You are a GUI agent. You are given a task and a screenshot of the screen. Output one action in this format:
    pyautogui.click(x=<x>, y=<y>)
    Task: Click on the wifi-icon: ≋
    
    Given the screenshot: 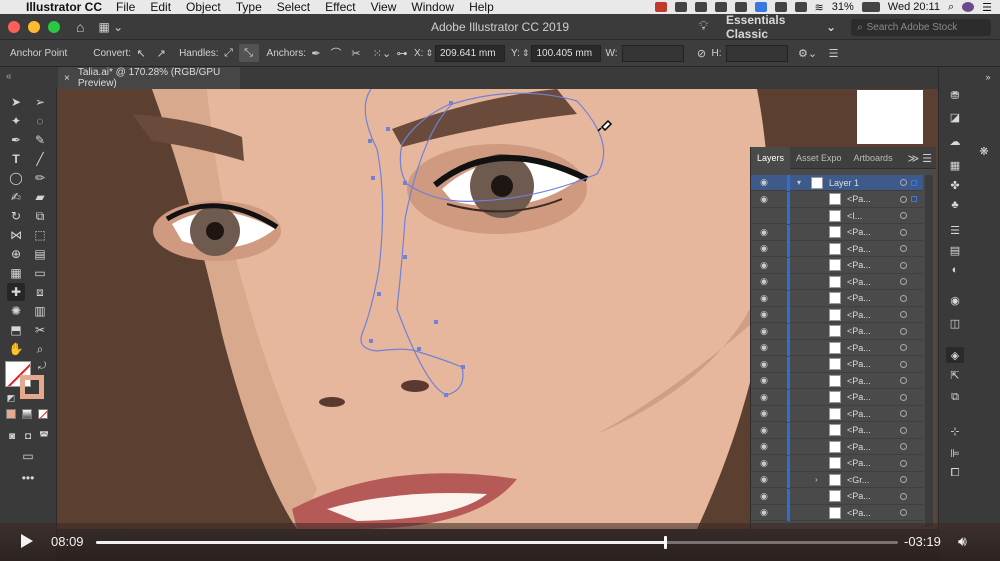 What is the action you would take?
    pyautogui.click(x=819, y=7)
    